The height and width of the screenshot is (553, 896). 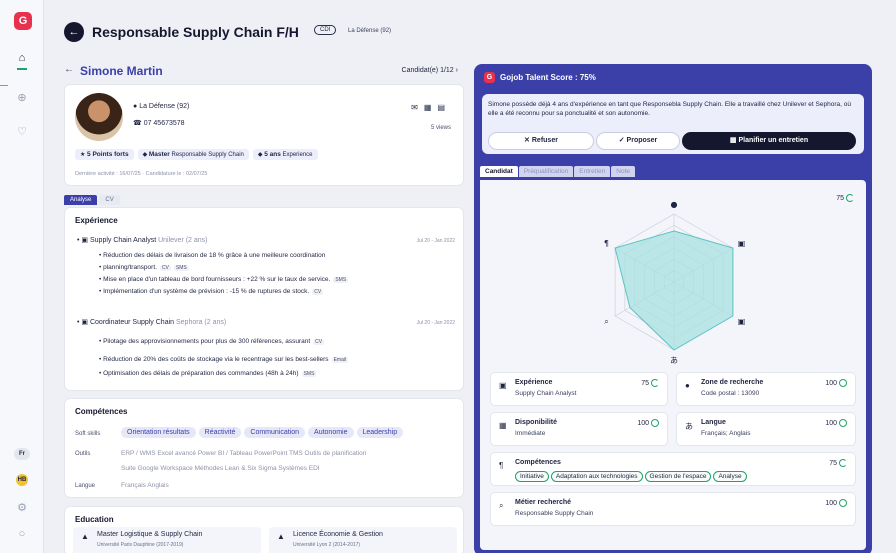 I want to click on tag-experience: ◆ 5 ans Experience, so click(x=285, y=154).